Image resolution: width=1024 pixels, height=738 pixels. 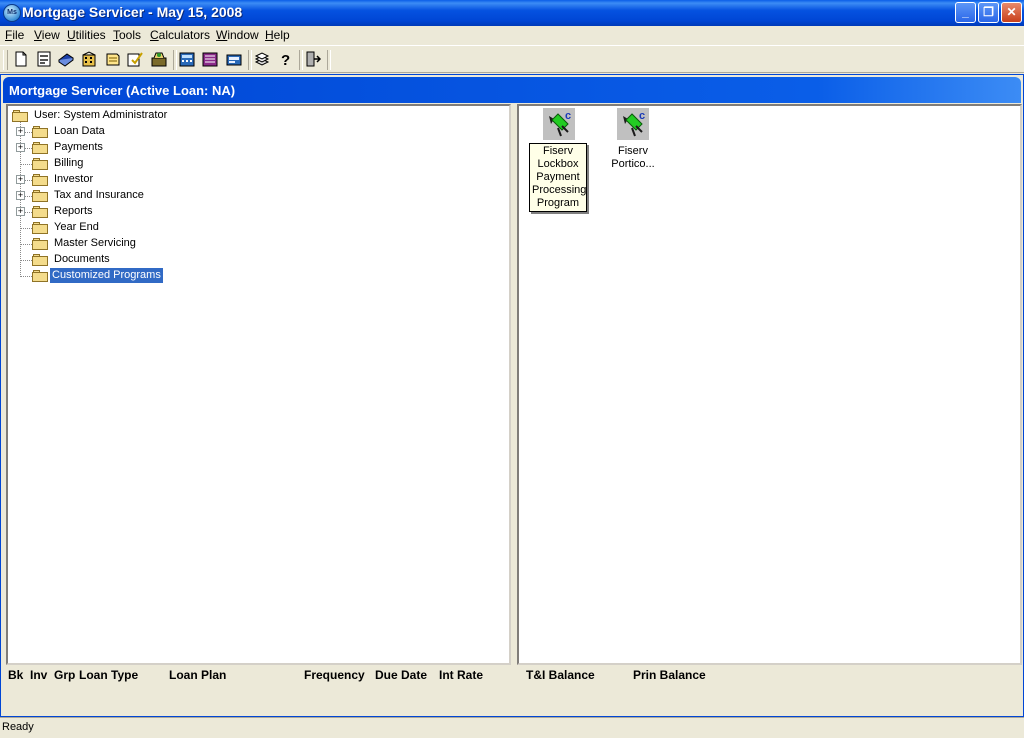 I want to click on archive-icon, so click(x=159, y=59).